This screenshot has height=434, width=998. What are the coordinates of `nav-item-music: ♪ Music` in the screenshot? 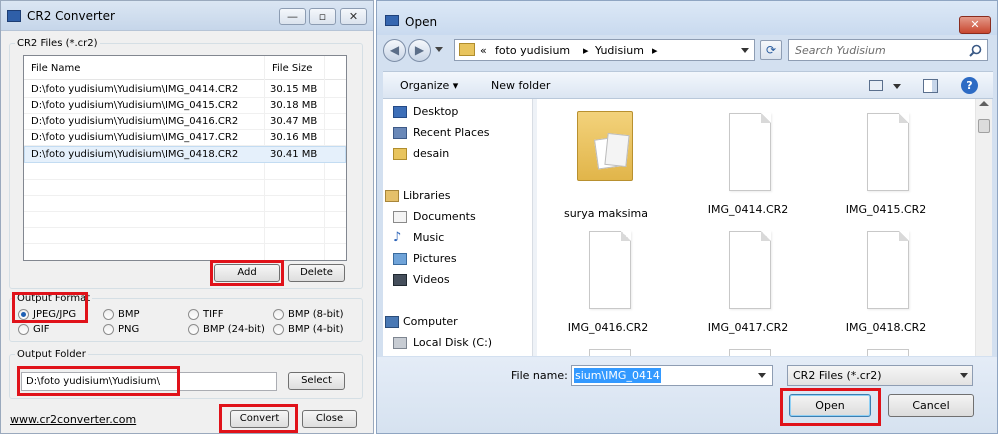 It's located at (419, 238).